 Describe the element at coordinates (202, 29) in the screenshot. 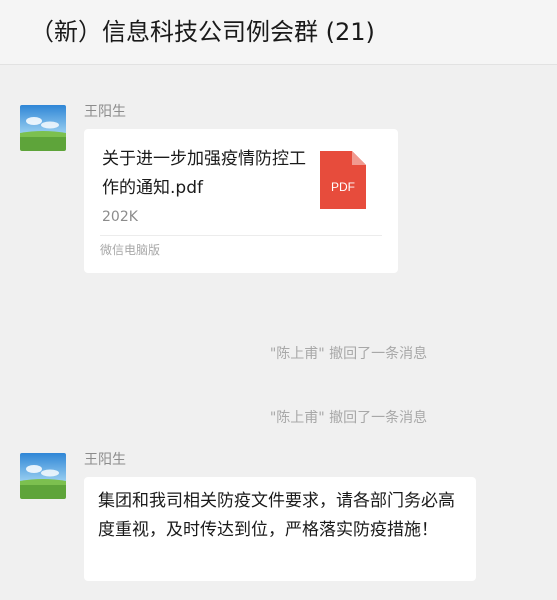

I see `group-title: （新）信息科技公司例会群 (21)` at that location.